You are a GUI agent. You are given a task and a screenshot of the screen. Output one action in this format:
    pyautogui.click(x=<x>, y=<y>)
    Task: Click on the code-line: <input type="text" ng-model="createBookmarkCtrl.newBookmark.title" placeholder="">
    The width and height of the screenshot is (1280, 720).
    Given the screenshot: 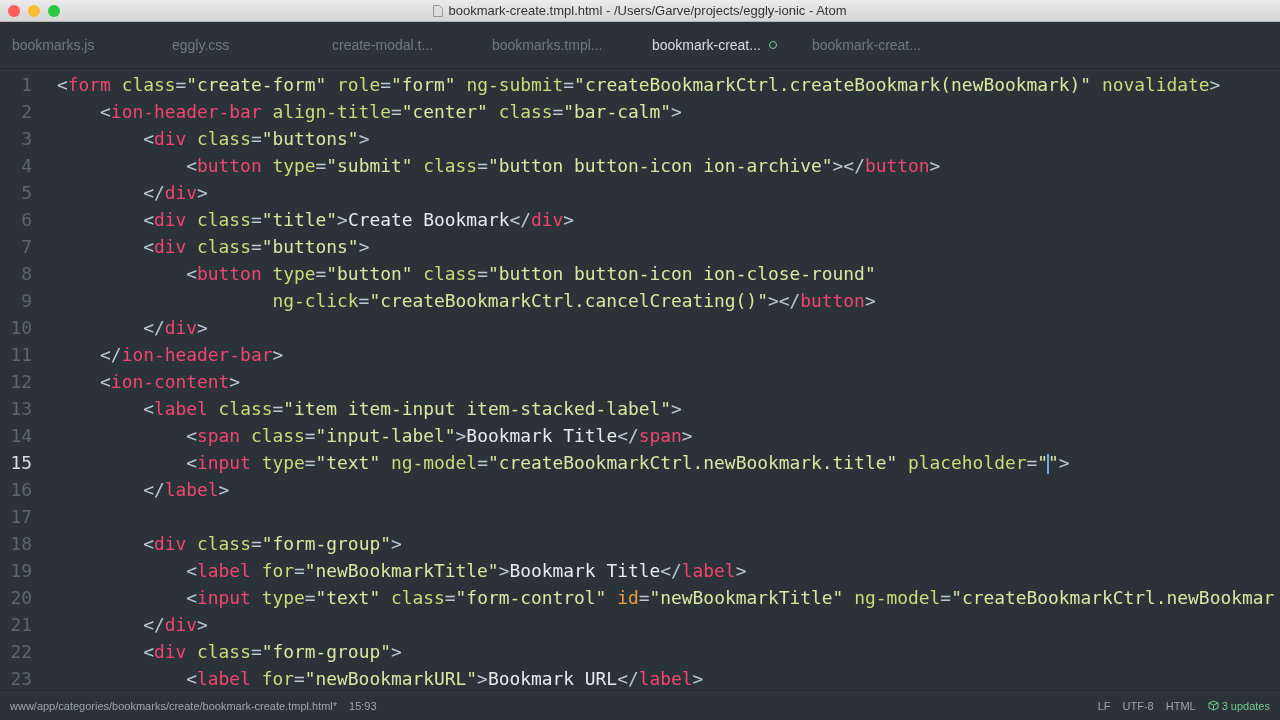 What is the action you would take?
    pyautogui.click(x=627, y=462)
    